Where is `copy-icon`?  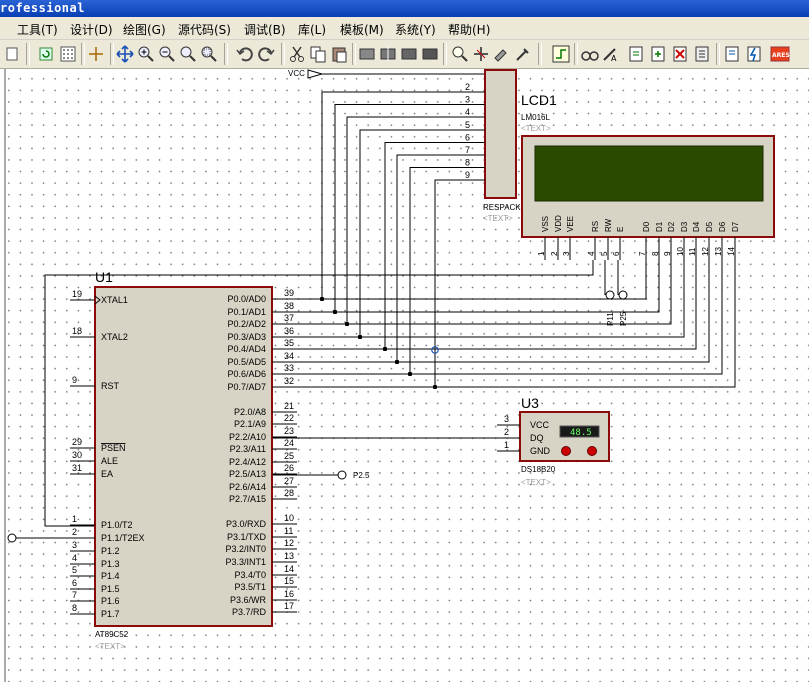 copy-icon is located at coordinates (318, 54).